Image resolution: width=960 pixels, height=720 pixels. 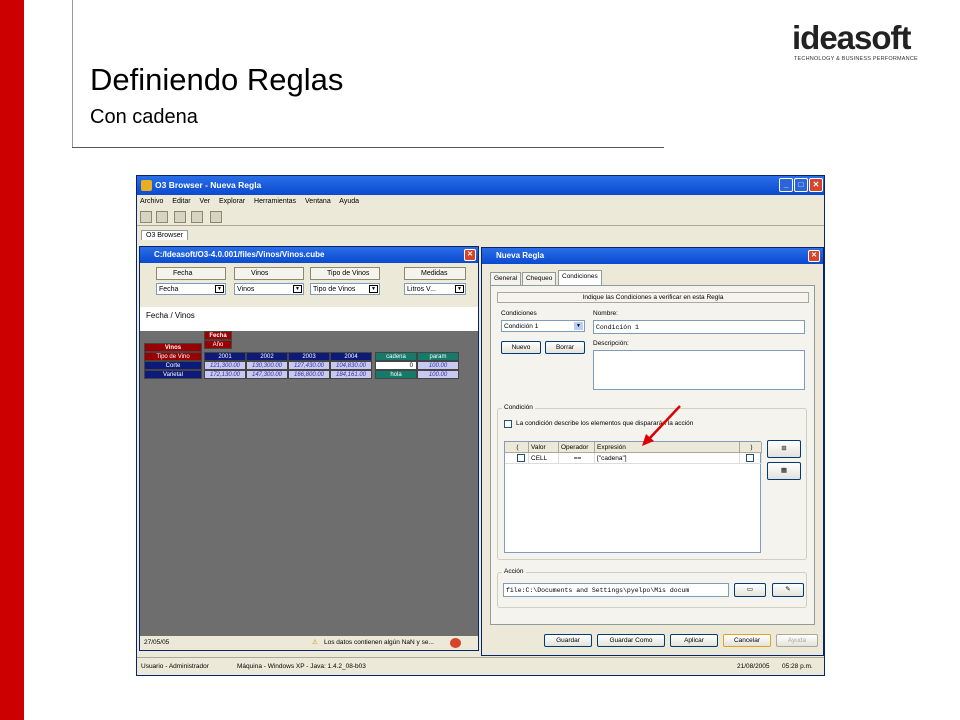 What do you see at coordinates (180, 217) in the screenshot?
I see `export-icon` at bounding box center [180, 217].